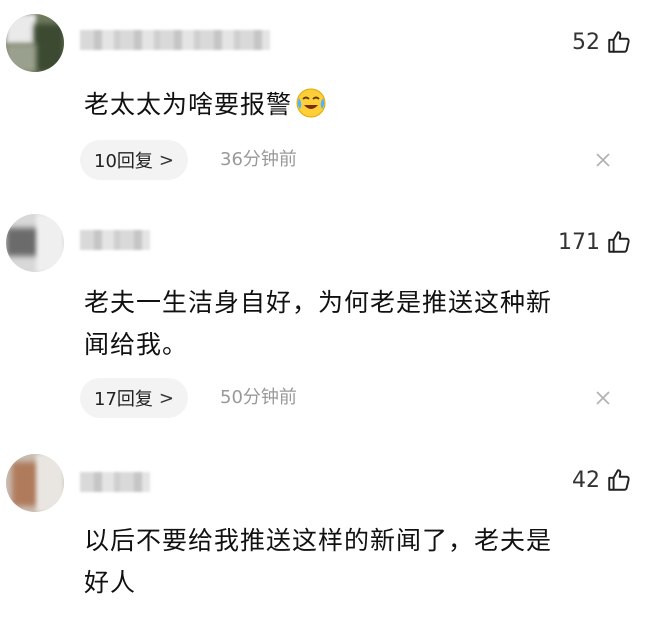 The image size is (660, 624). I want to click on crying-laughing-emoji-icon, so click(311, 103).